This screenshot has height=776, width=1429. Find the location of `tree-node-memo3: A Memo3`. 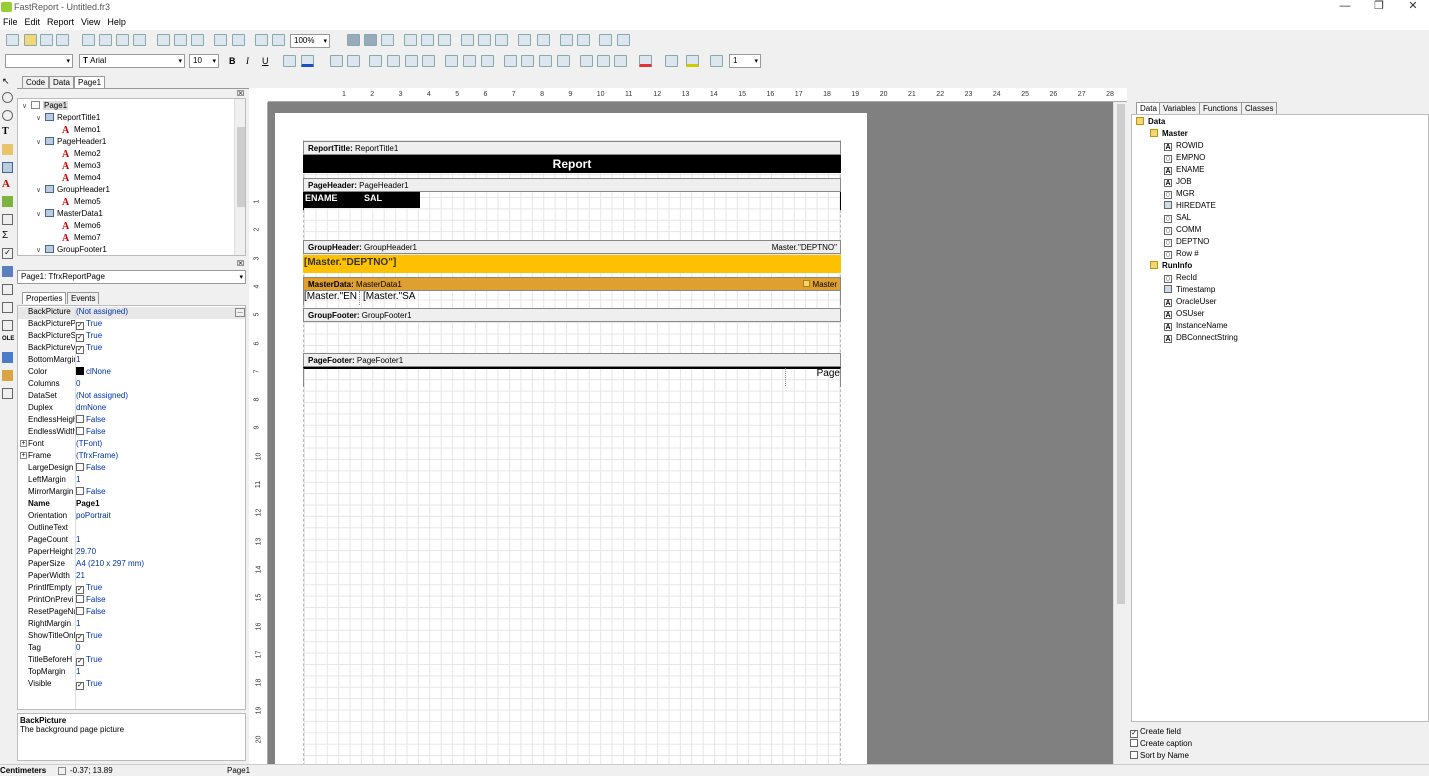

tree-node-memo3: A Memo3 is located at coordinates (81, 166).